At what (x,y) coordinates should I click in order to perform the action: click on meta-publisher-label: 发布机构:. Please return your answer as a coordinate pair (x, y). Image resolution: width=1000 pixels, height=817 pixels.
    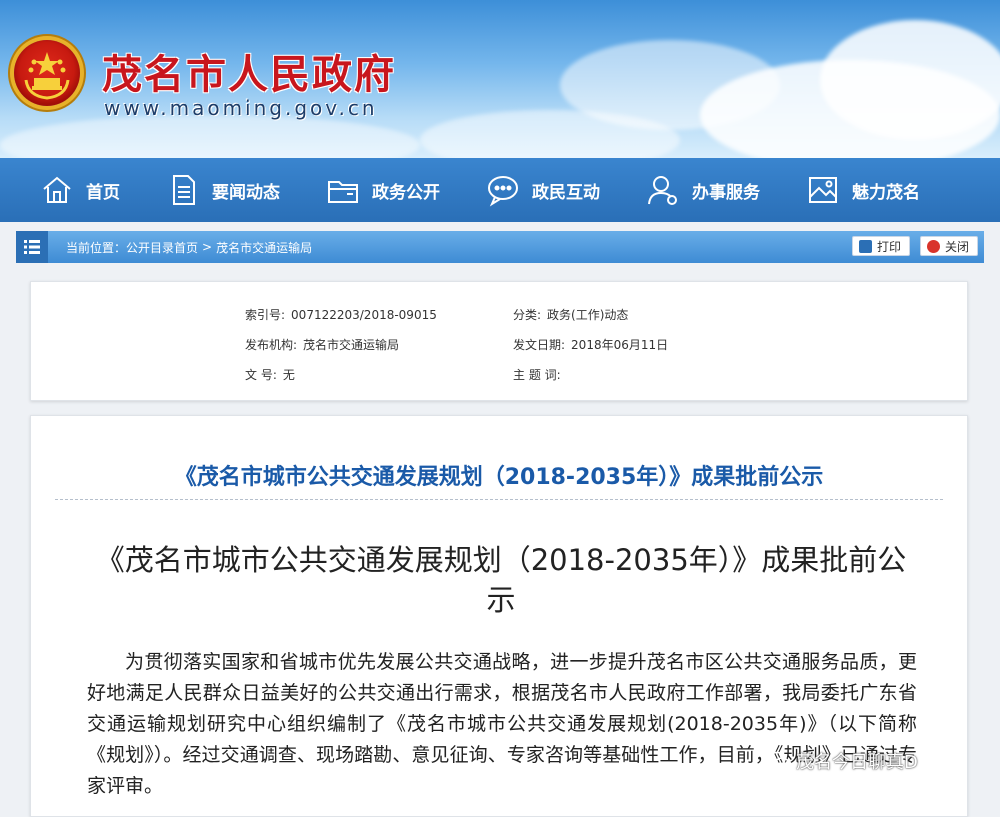
    Looking at the image, I should click on (271, 345).